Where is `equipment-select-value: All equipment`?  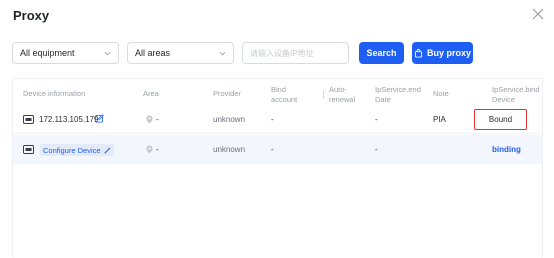 equipment-select-value: All equipment is located at coordinates (47, 53).